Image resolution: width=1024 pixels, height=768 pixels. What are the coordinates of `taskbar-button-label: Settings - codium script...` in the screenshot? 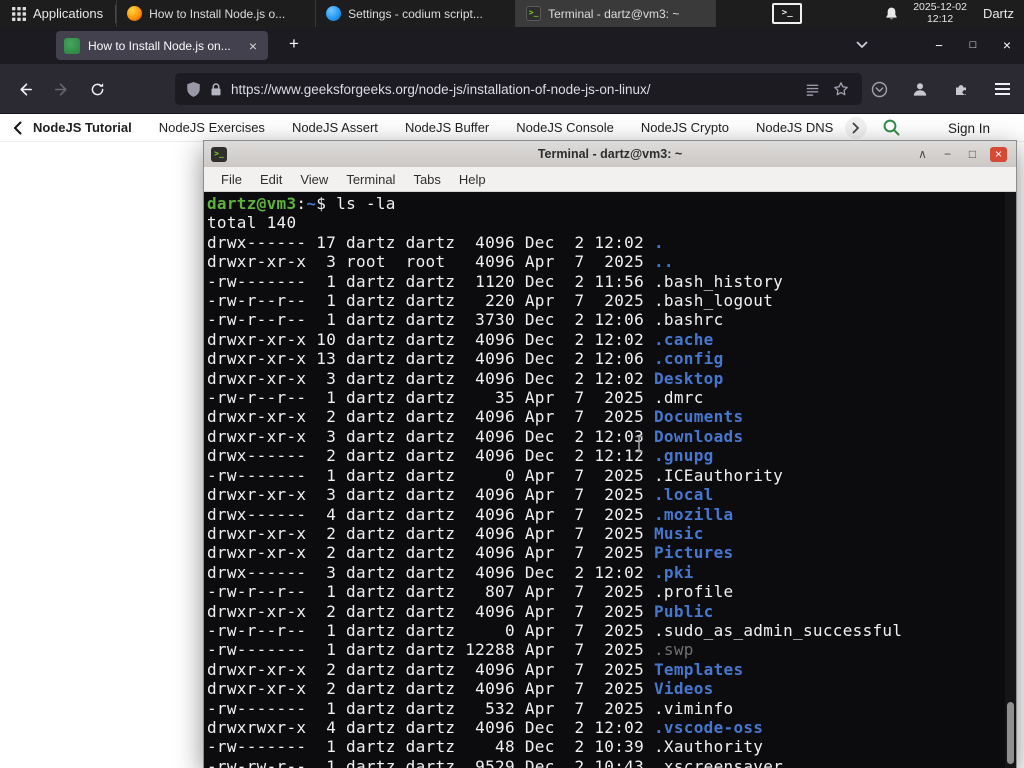 It's located at (415, 13).